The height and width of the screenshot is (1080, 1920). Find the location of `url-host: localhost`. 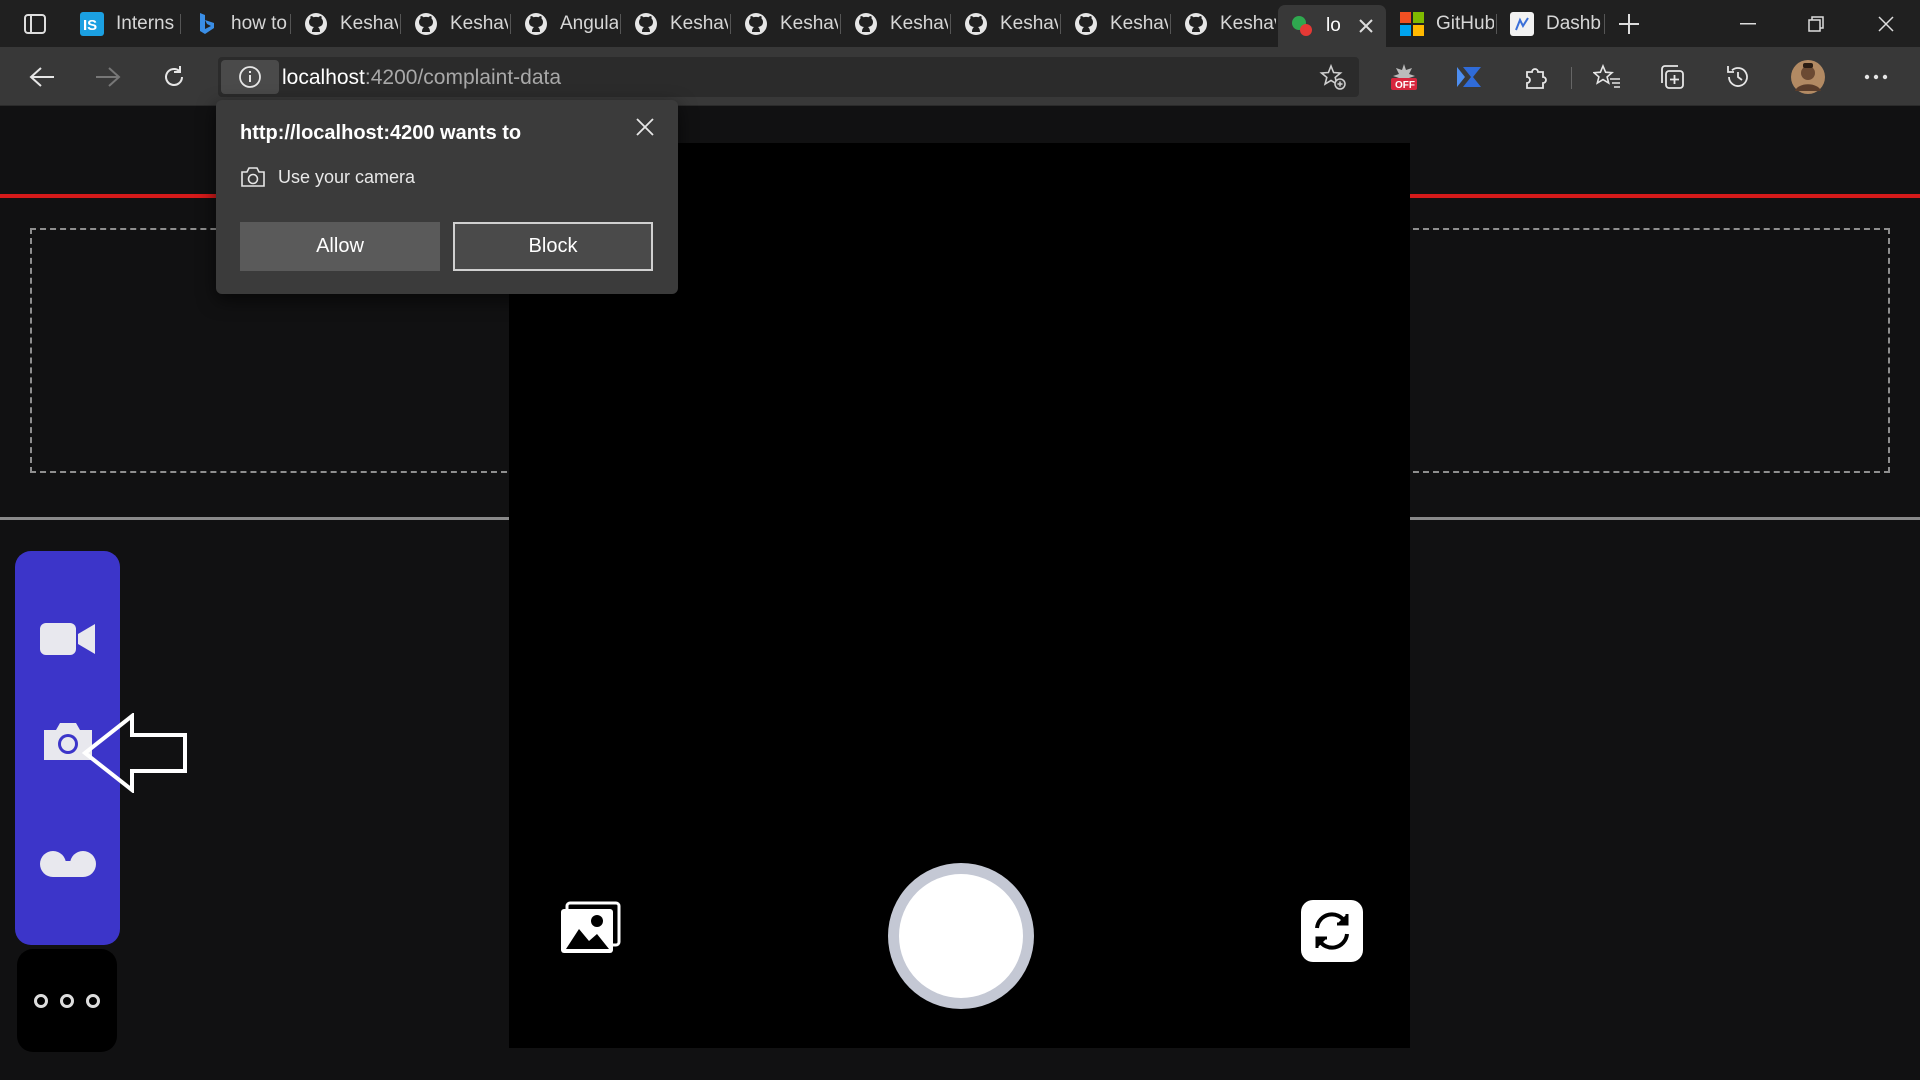

url-host: localhost is located at coordinates (323, 77).